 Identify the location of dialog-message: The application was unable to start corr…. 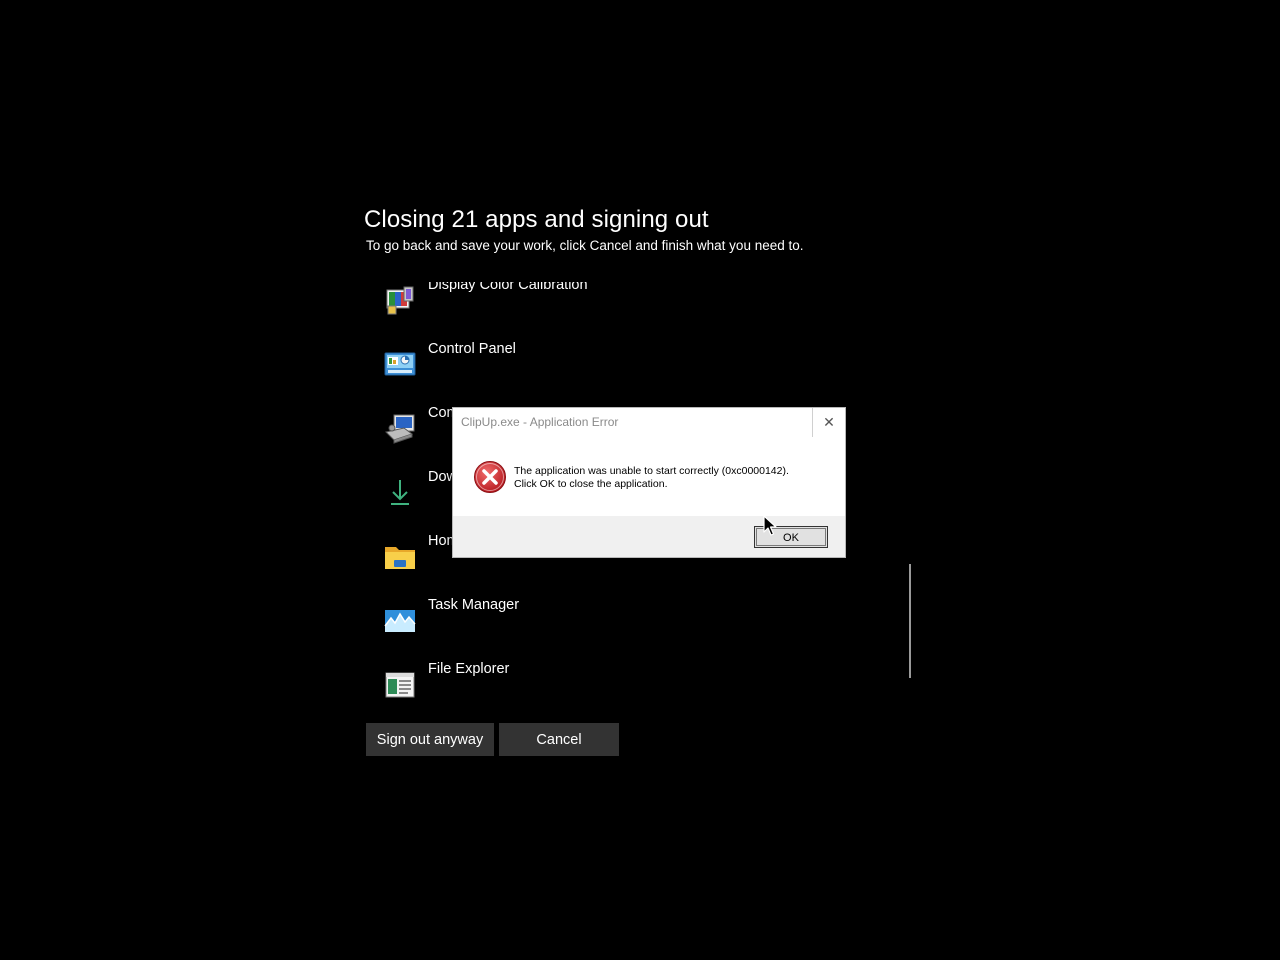
(651, 478).